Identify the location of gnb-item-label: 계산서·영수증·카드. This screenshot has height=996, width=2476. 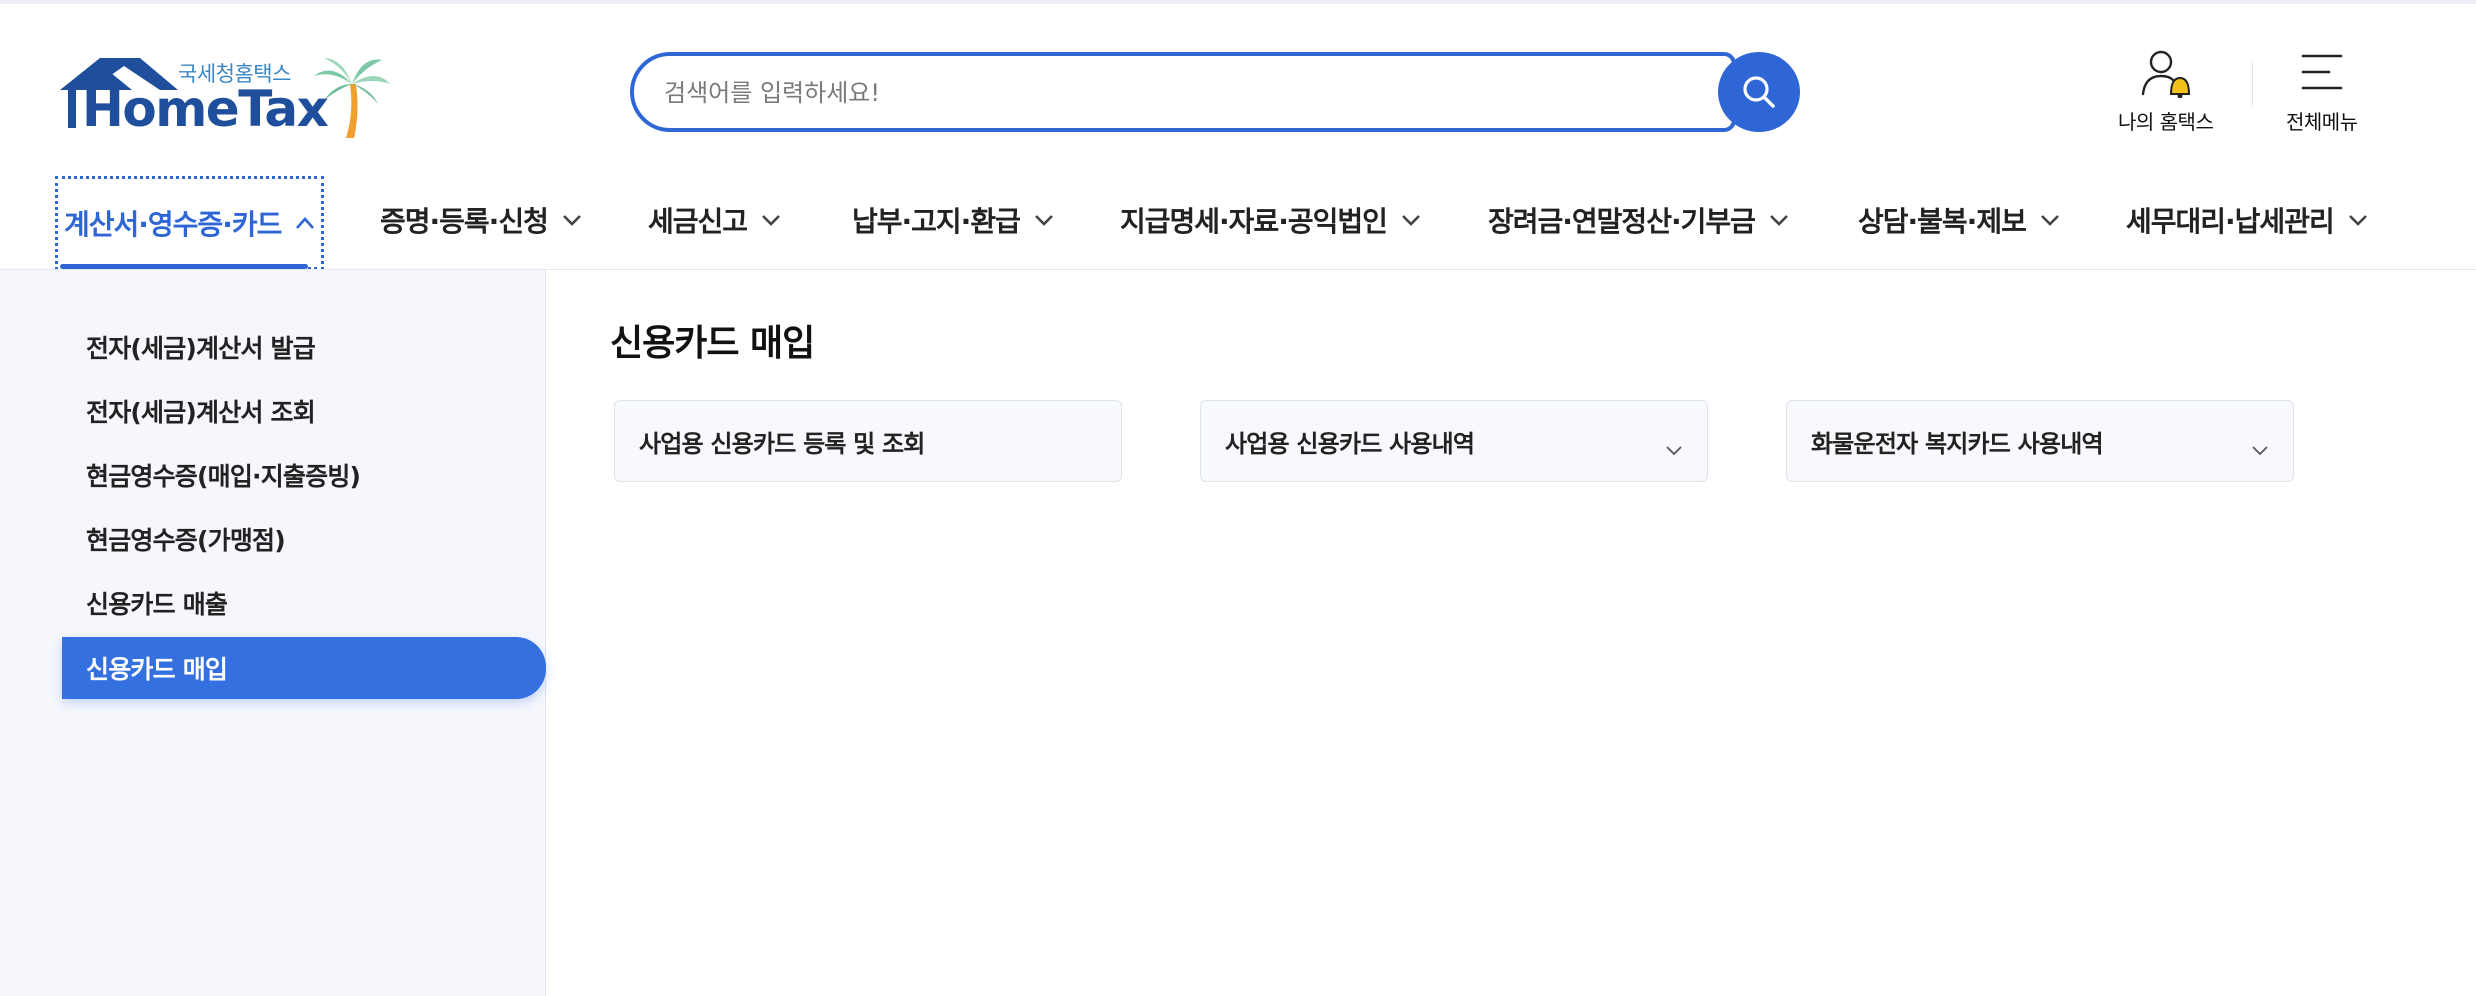
(173, 224).